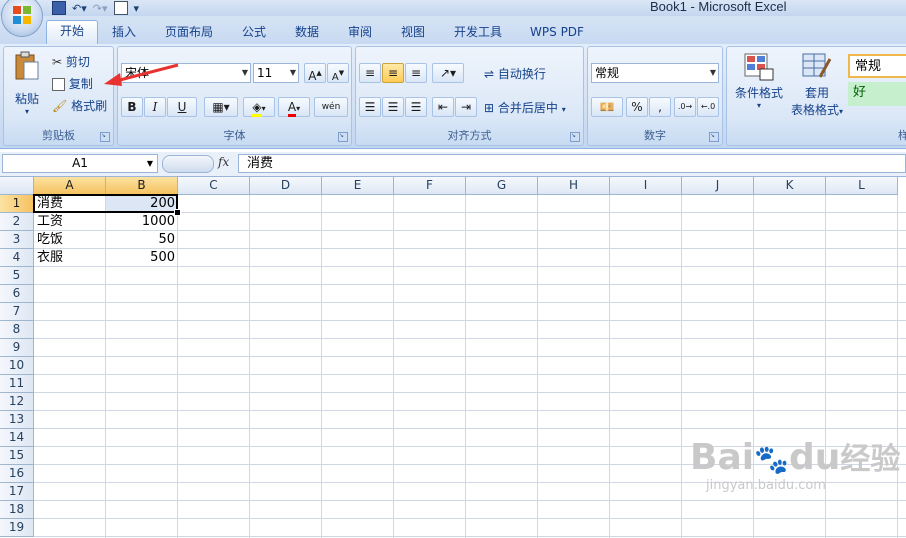 This screenshot has height=538, width=906. What do you see at coordinates (338, 73) in the screenshot?
I see `shrink-font-button: A▼` at bounding box center [338, 73].